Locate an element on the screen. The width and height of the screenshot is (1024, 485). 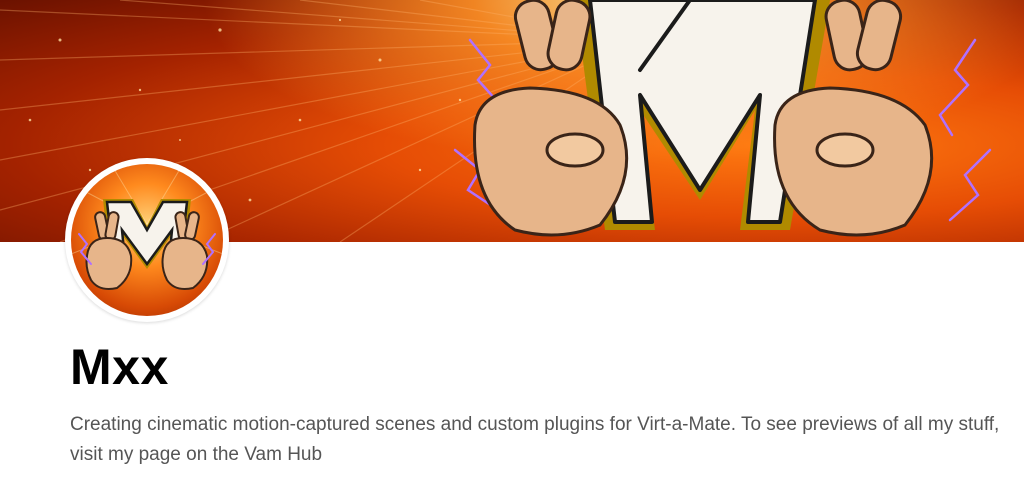
avatar-image is located at coordinates (147, 240).